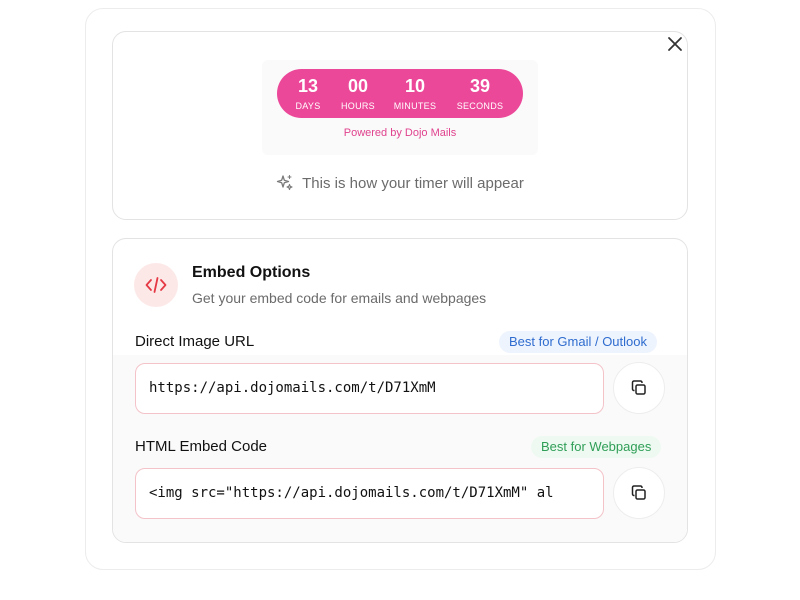 This screenshot has width=800, height=600. I want to click on copy-url-button, so click(639, 388).